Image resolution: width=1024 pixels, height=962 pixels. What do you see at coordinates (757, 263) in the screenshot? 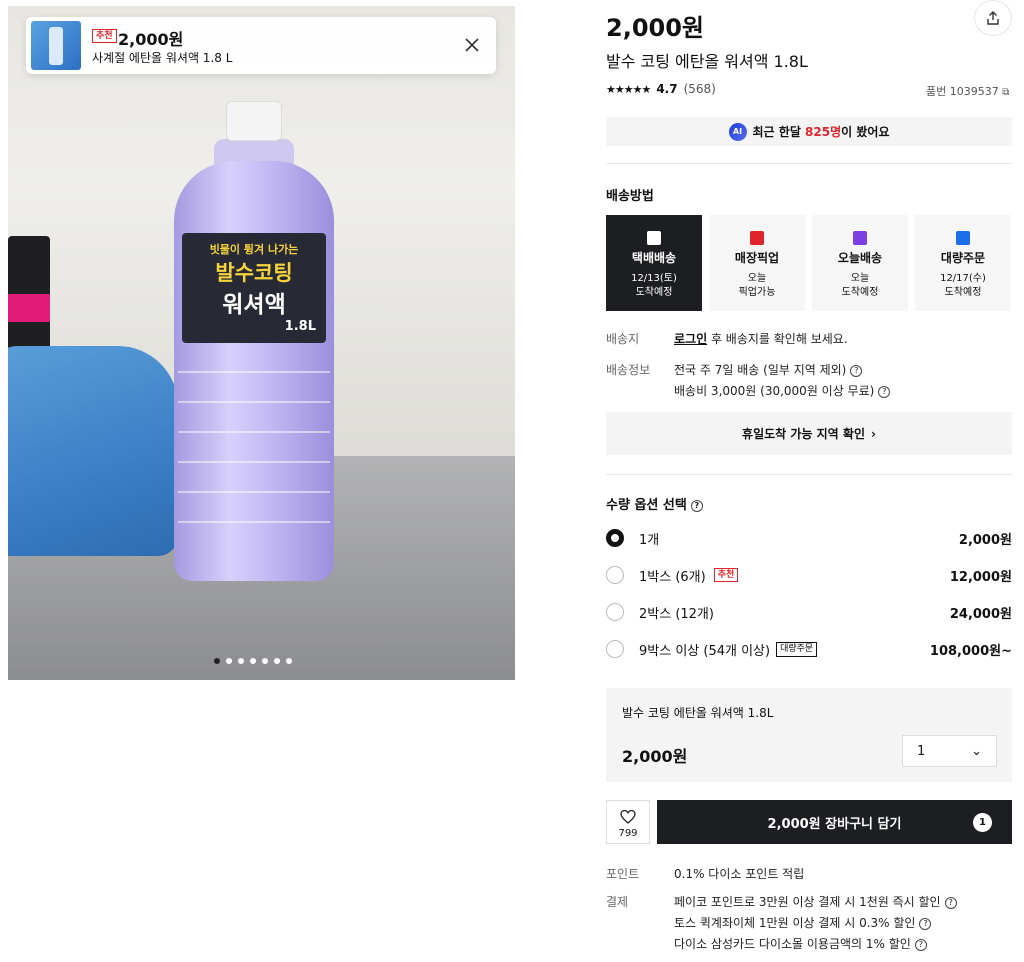
I see `shipping-option-pickup: 매장픽업 오늘 픽업가능` at bounding box center [757, 263].